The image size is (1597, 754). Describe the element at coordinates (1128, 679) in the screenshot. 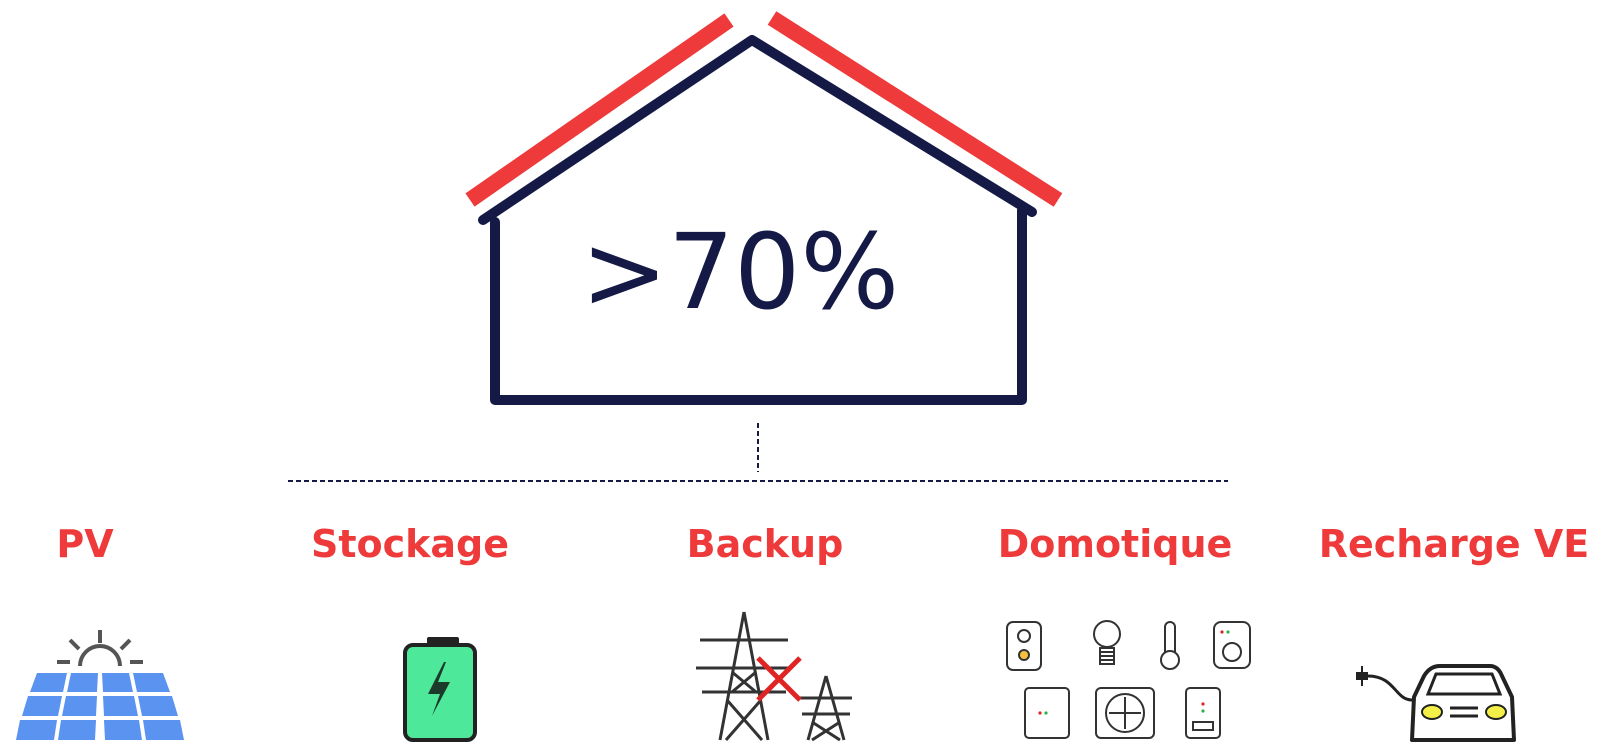

I see `smart-home-devices-icon` at that location.